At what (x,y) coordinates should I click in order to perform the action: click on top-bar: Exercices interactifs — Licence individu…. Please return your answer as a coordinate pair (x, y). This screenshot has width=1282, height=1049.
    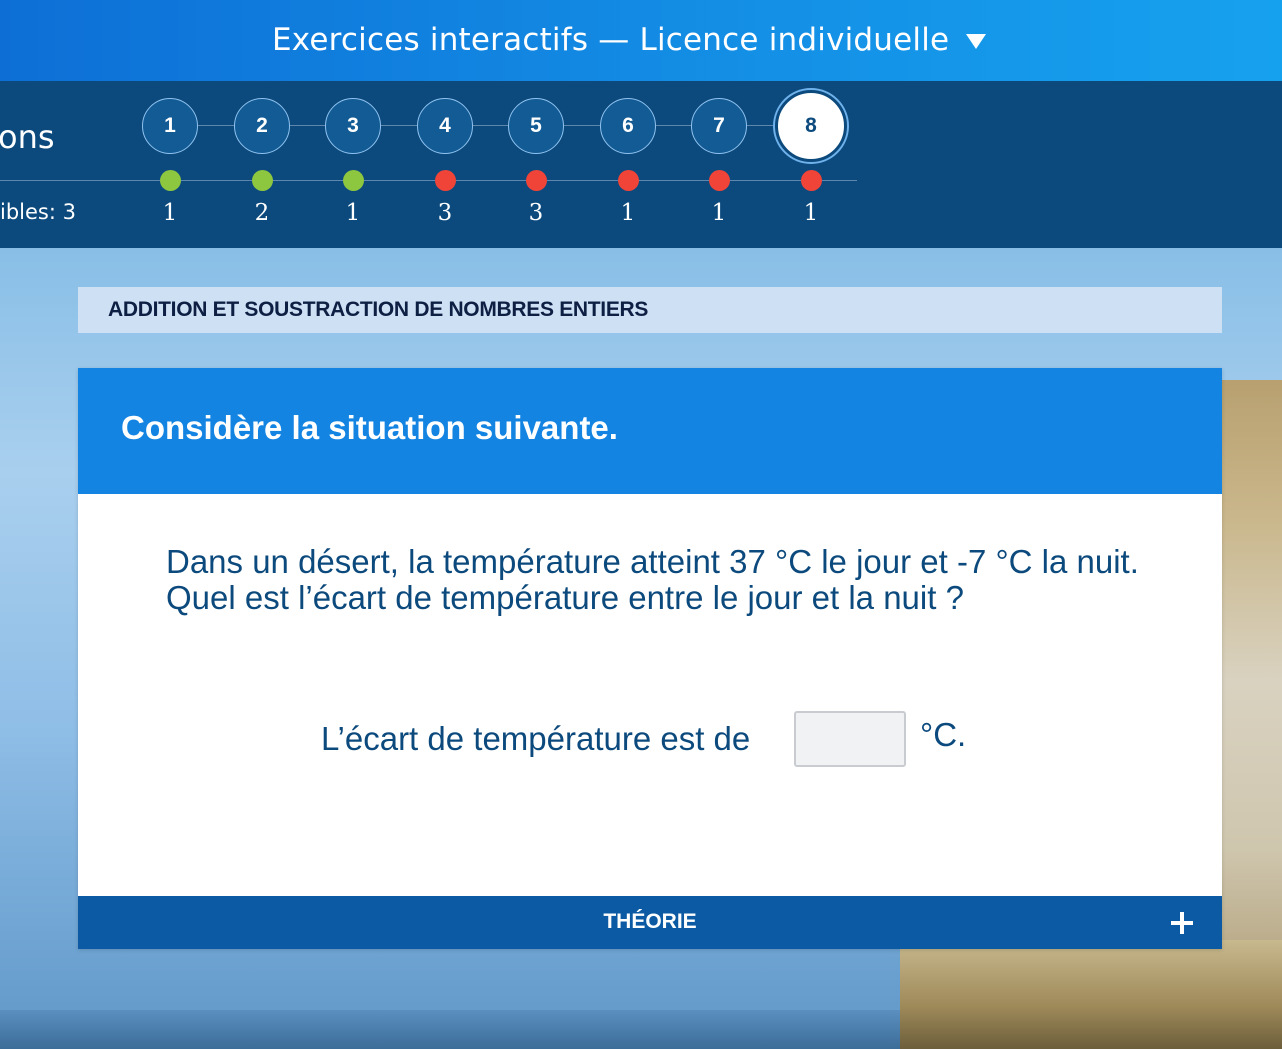
    Looking at the image, I should click on (641, 40).